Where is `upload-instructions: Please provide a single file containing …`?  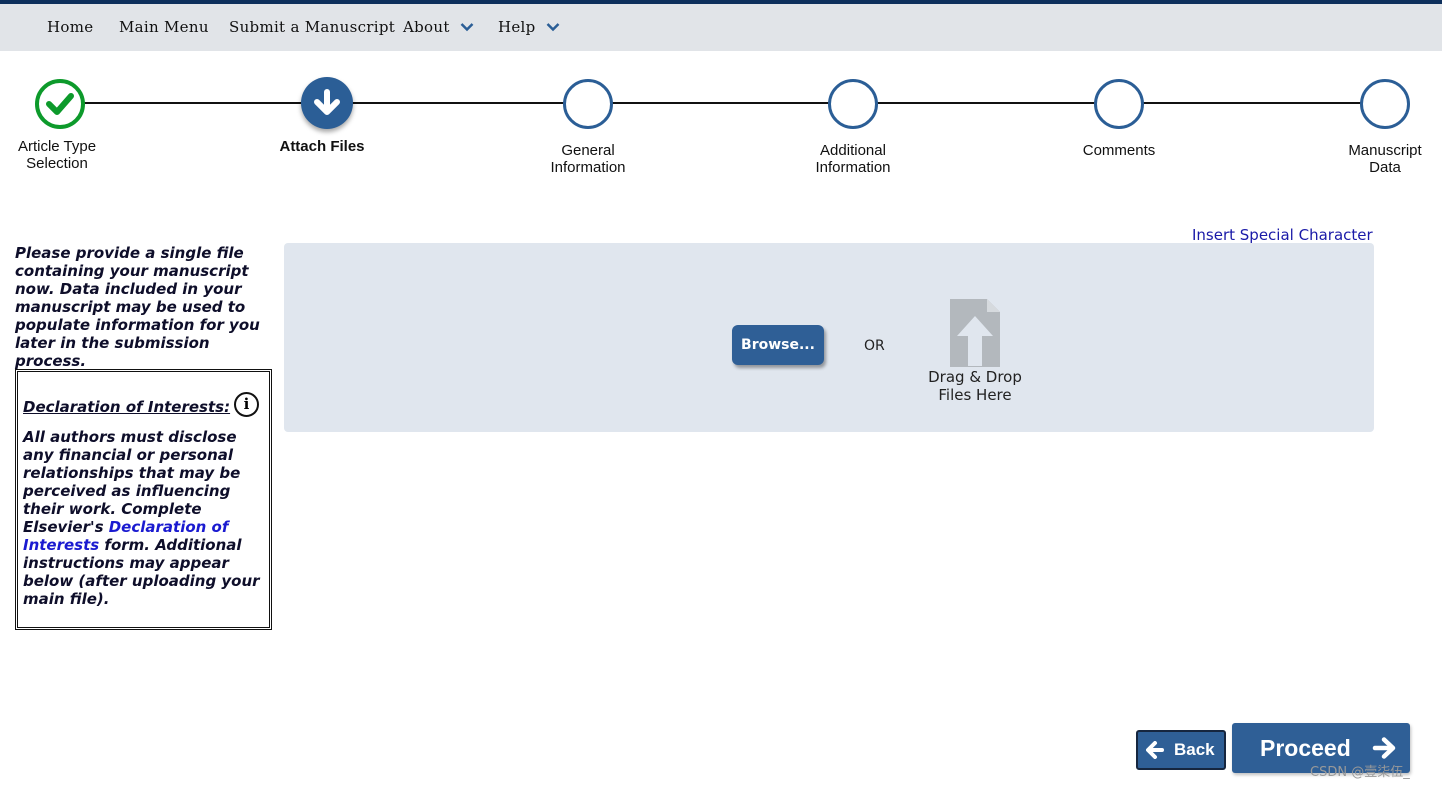 upload-instructions: Please provide a single file containing … is located at coordinates (137, 307).